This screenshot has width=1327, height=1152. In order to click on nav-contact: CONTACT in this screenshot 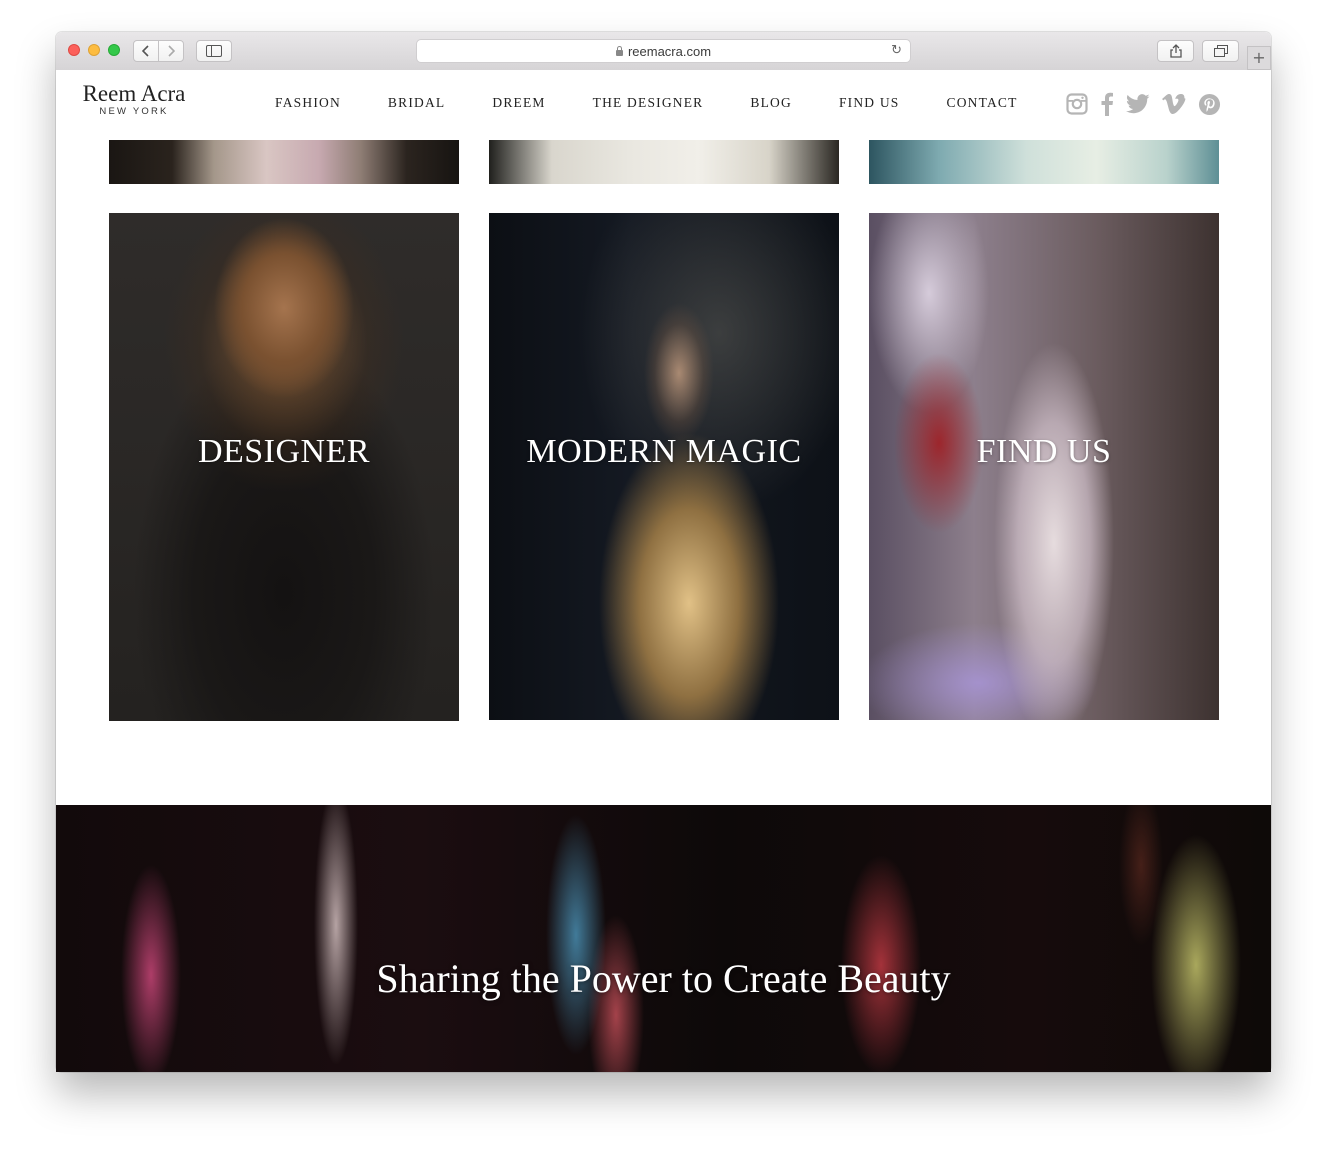, I will do `click(982, 103)`.